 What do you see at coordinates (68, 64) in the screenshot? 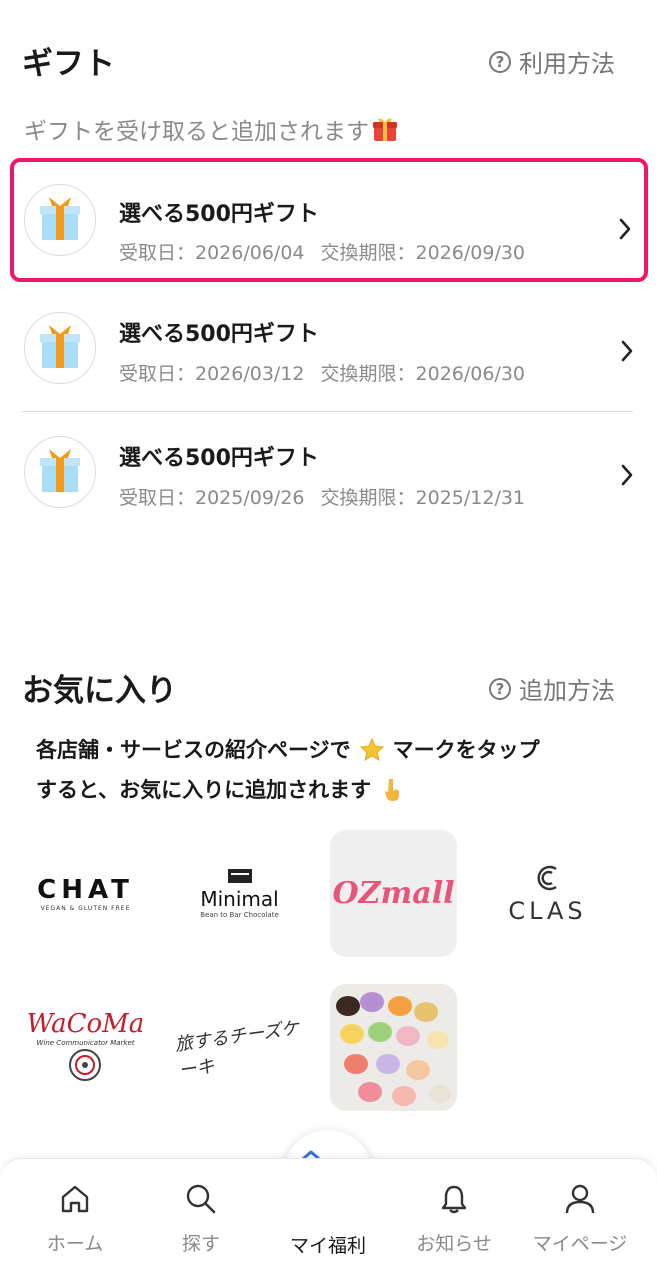
I see `gift-section-title: ギフト` at bounding box center [68, 64].